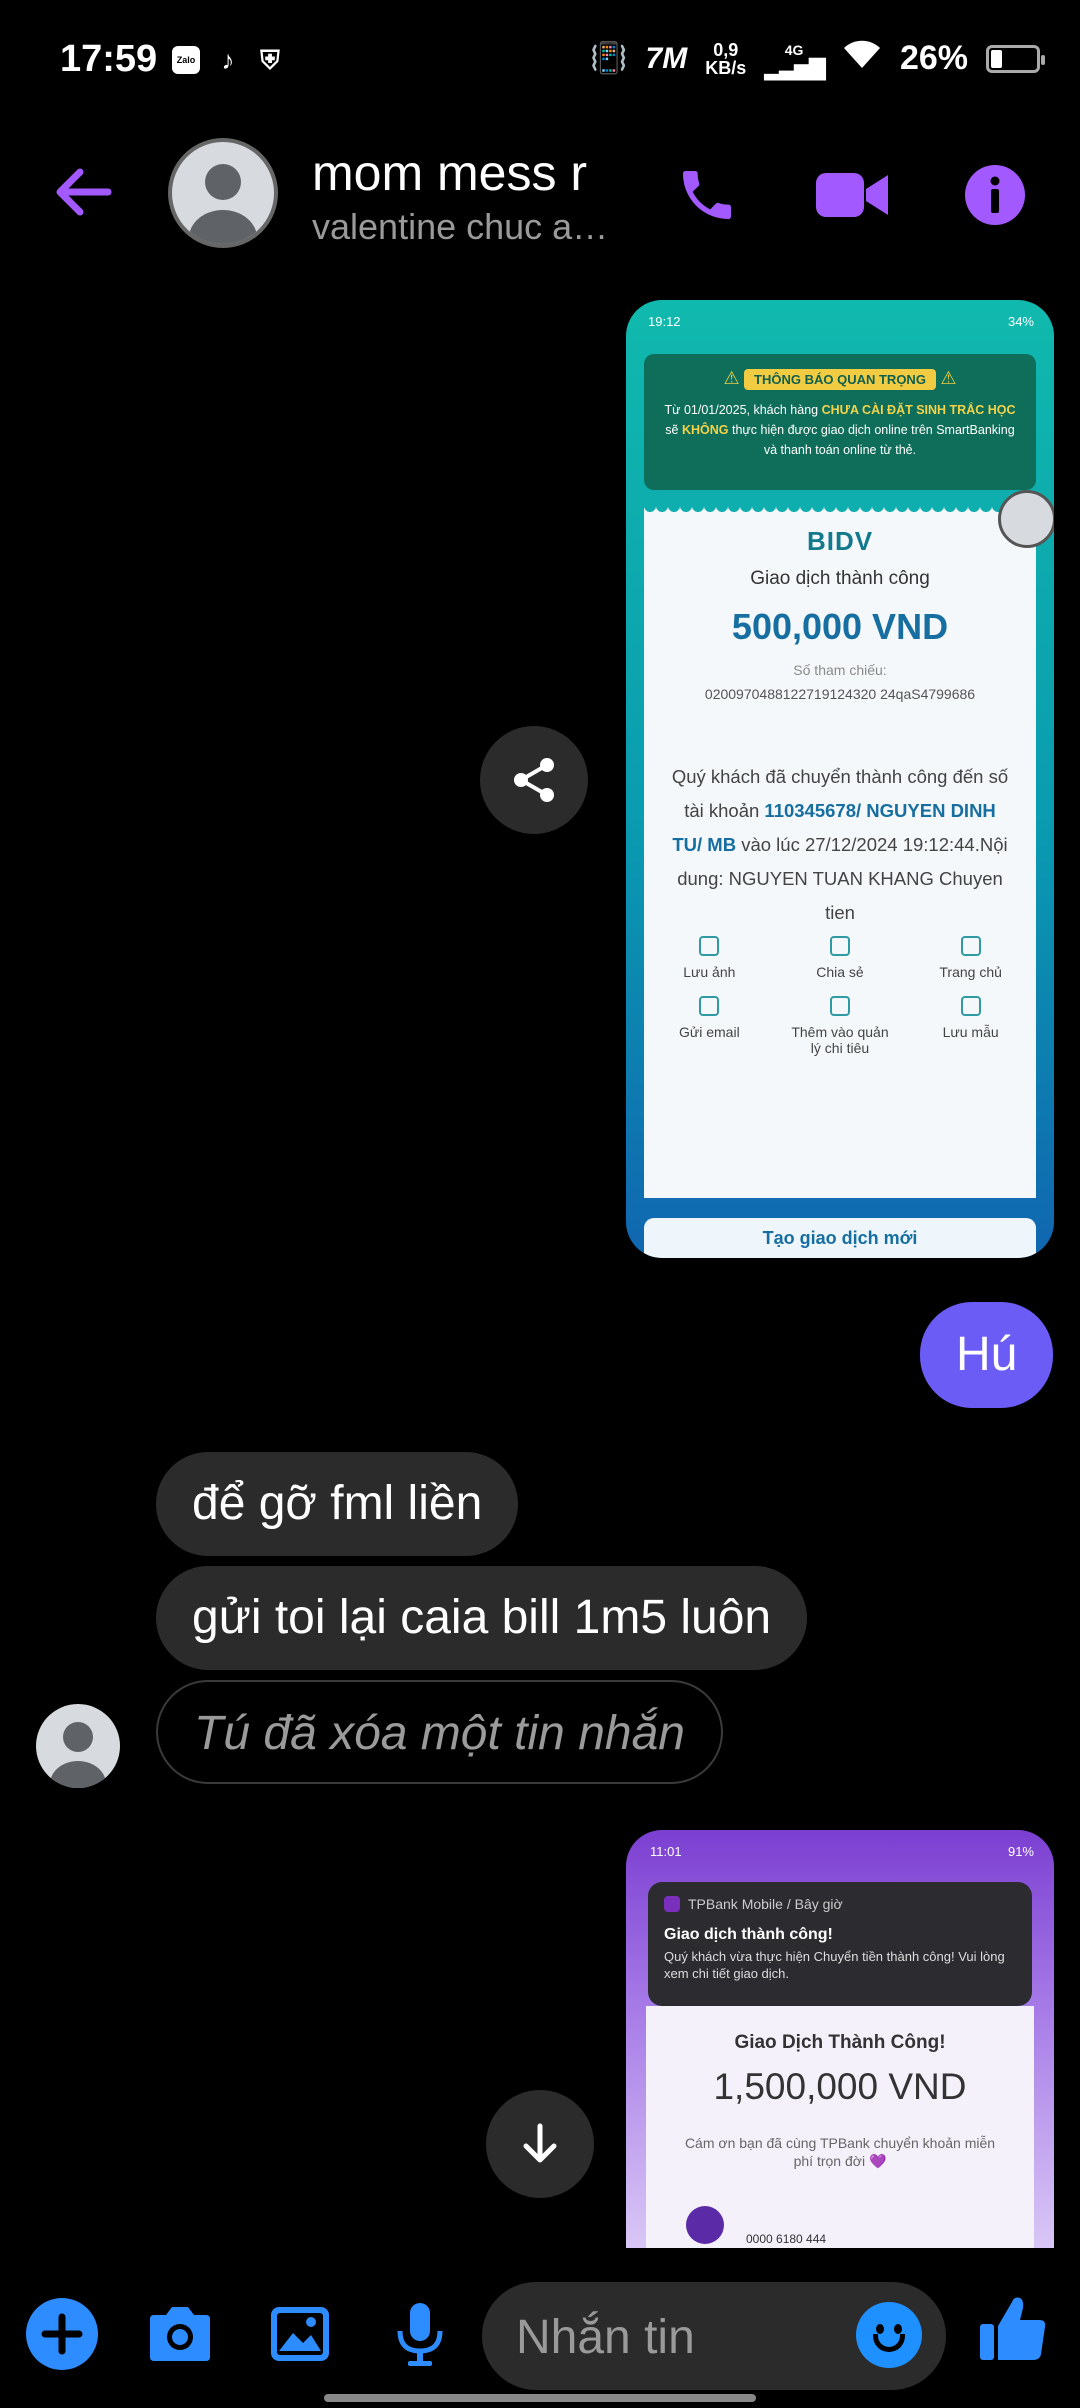 This screenshot has width=1080, height=2408. What do you see at coordinates (709, 946) in the screenshot?
I see `save-image-icon` at bounding box center [709, 946].